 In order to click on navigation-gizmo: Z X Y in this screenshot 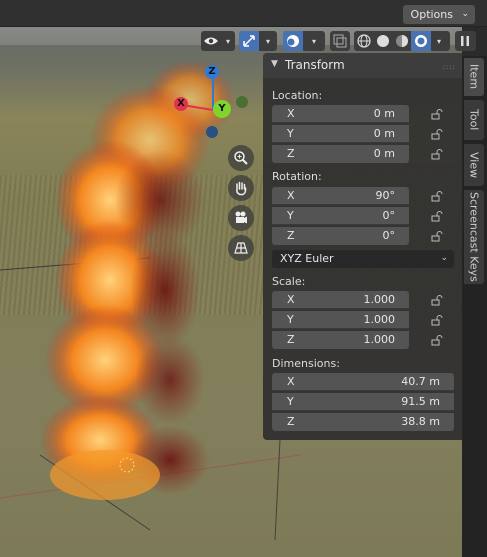, I will do `click(208, 102)`.